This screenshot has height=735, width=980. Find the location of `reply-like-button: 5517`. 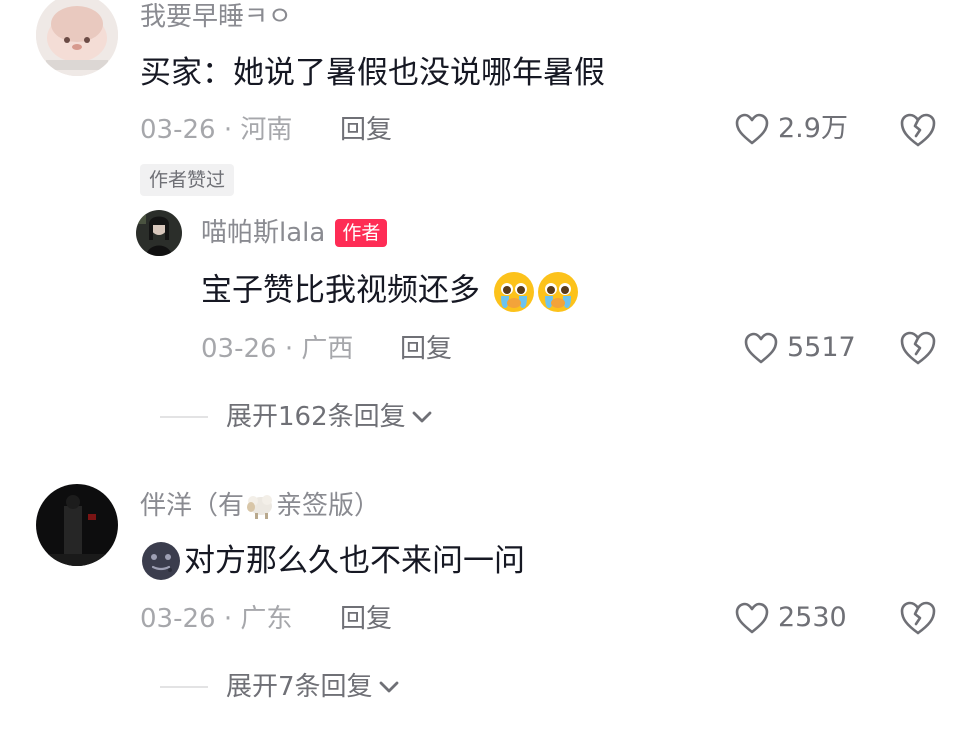

reply-like-button: 5517 is located at coordinates (799, 348).